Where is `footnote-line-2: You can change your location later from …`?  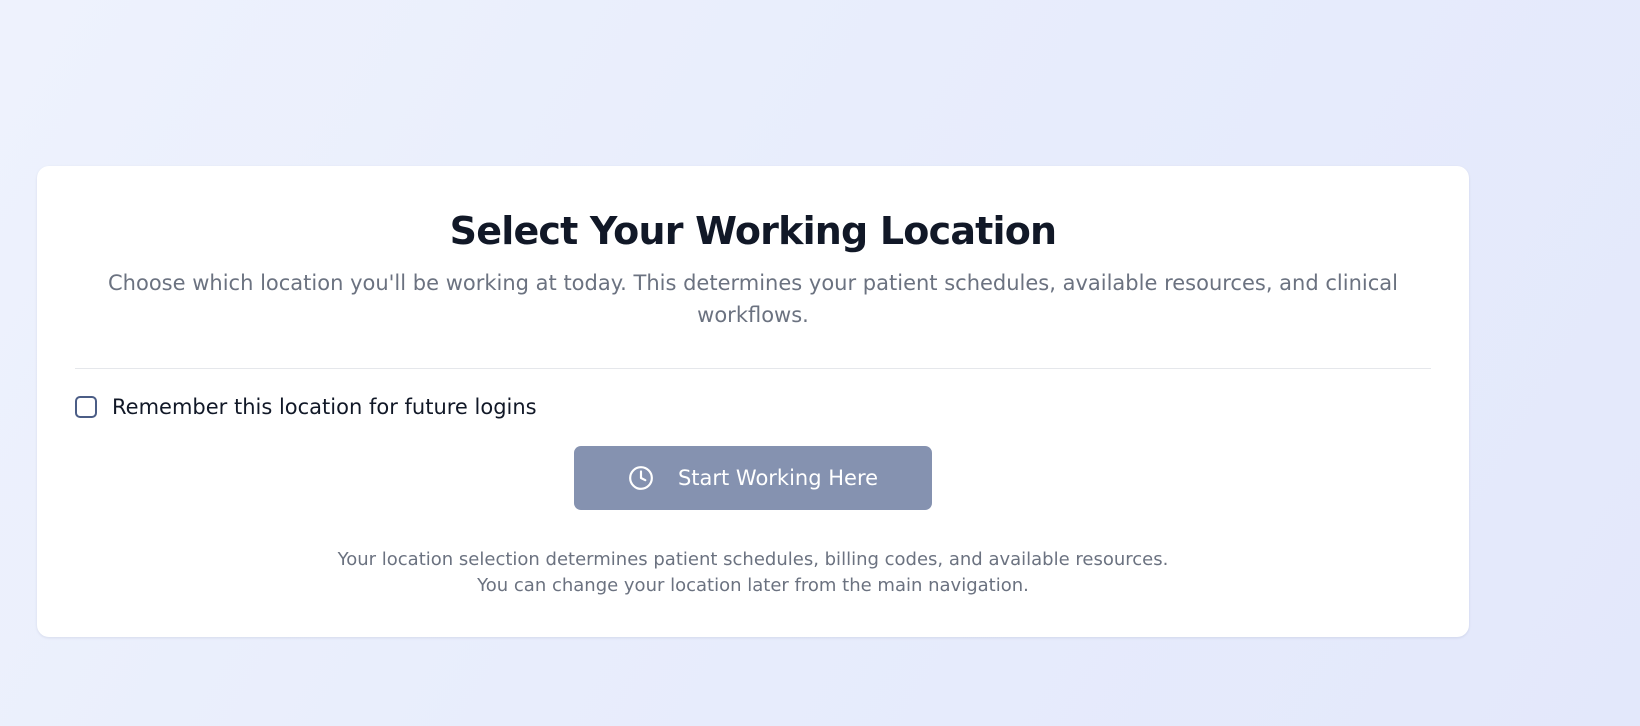
footnote-line-2: You can change your location later from … is located at coordinates (753, 585).